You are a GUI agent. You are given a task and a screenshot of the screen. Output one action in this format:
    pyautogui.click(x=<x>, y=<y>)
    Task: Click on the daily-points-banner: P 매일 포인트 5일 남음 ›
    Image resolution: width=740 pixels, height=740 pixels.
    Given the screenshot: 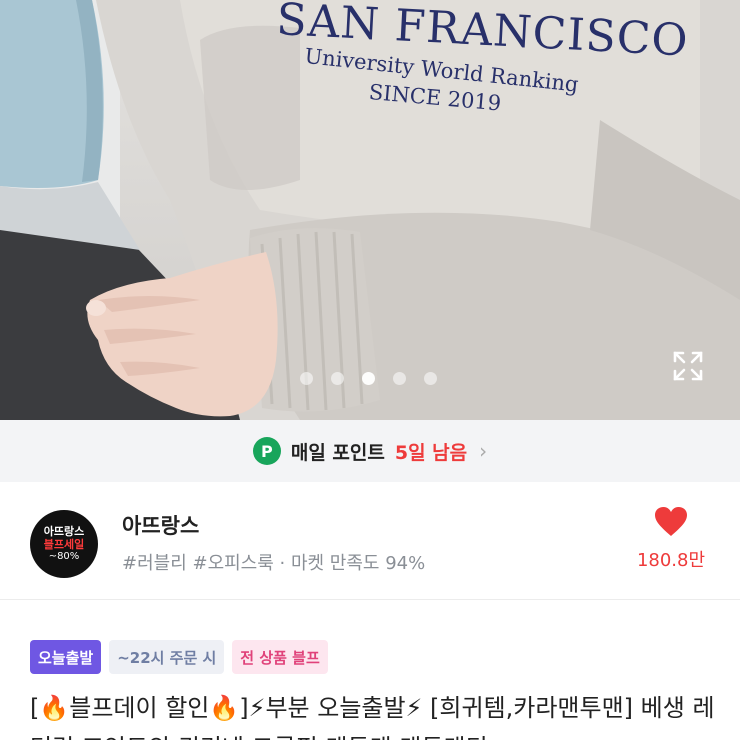 What is the action you would take?
    pyautogui.click(x=370, y=451)
    